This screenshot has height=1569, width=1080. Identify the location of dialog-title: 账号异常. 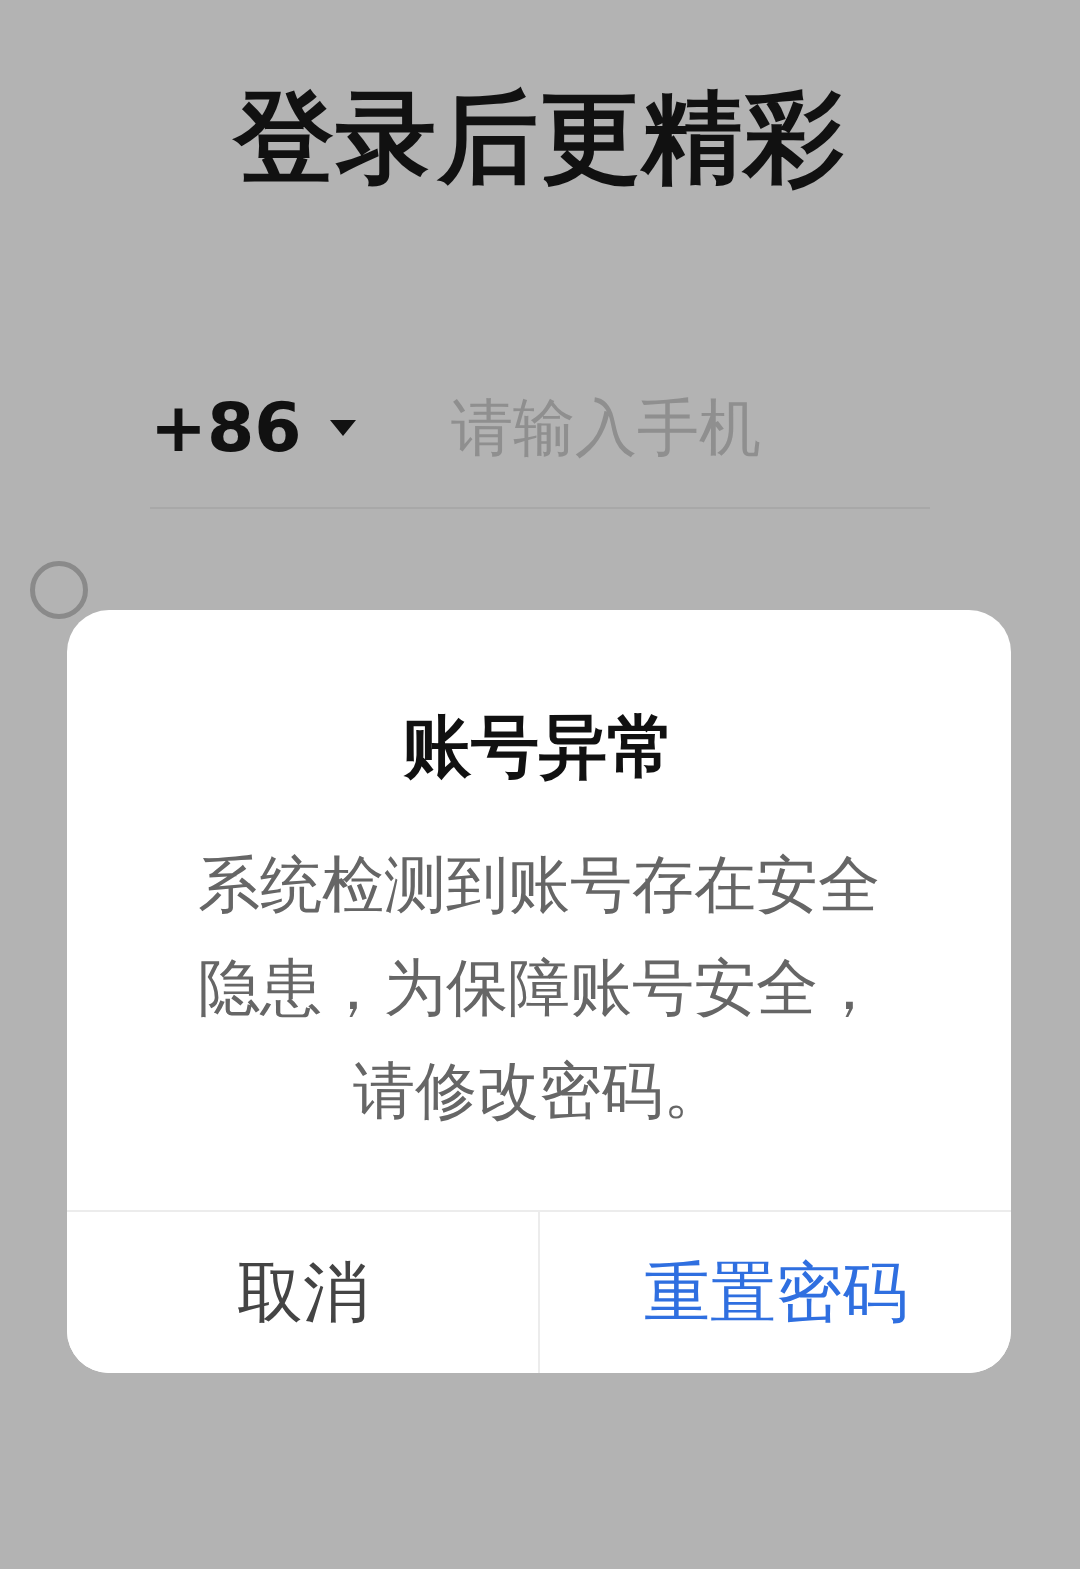
(539, 747).